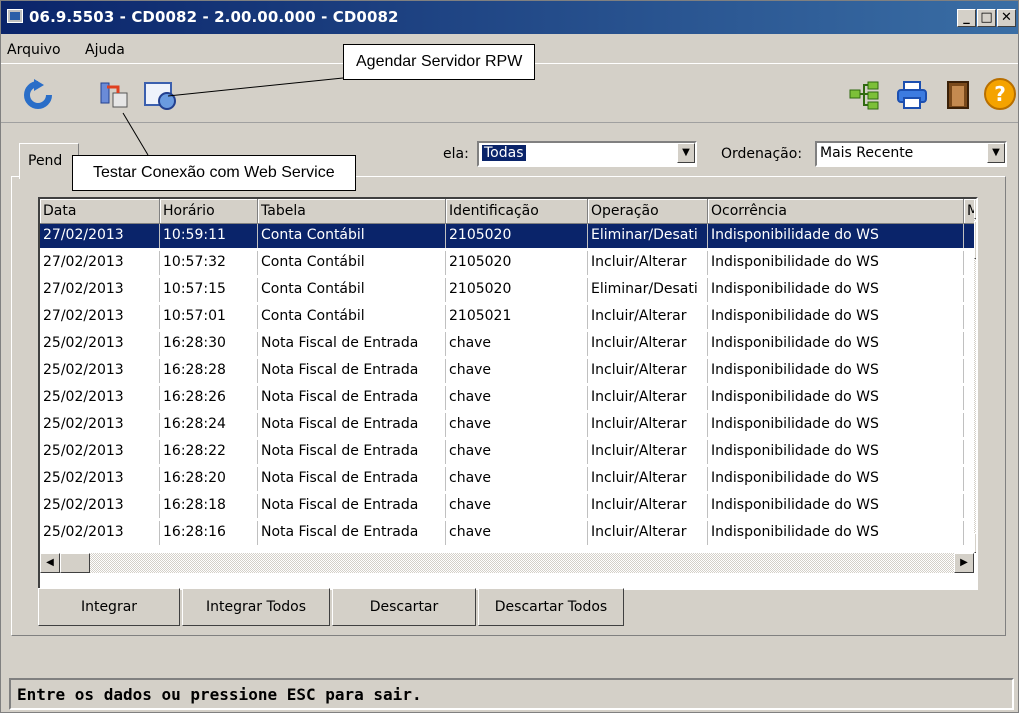 This screenshot has width=1019, height=713. What do you see at coordinates (517, 211) in the screenshot?
I see `column-header-identificacao: Identificação` at bounding box center [517, 211].